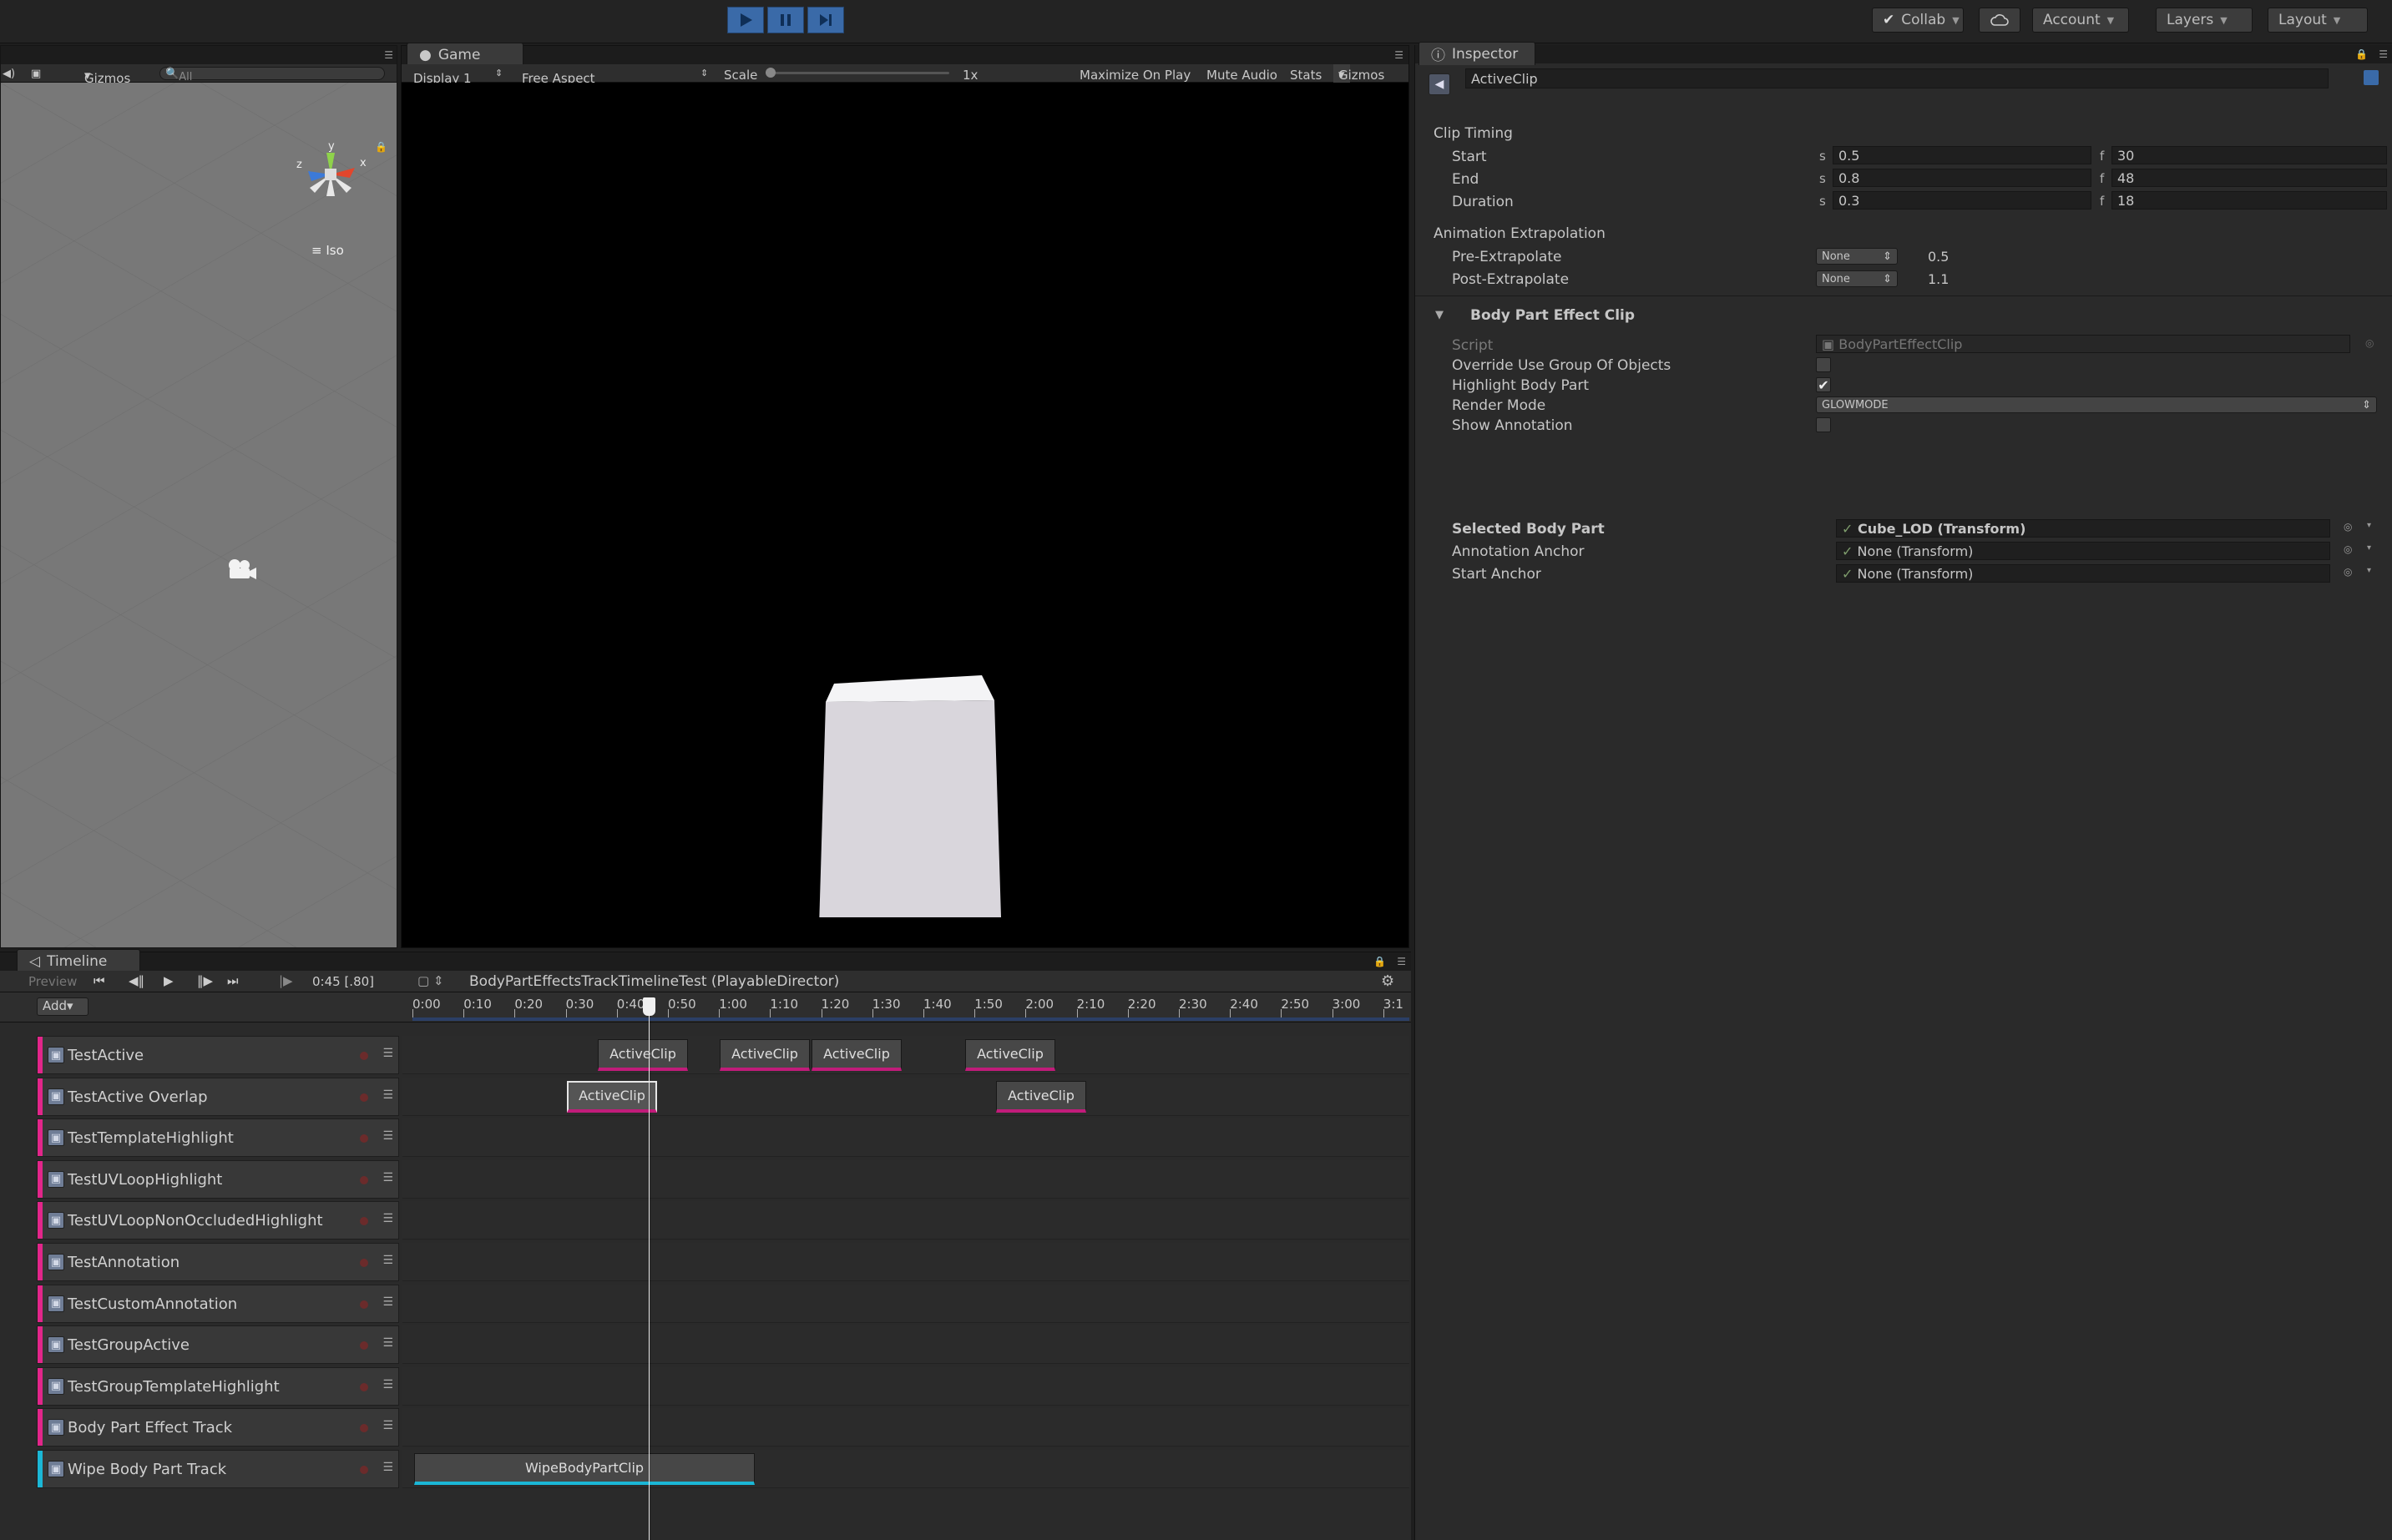  Describe the element at coordinates (52, 981) in the screenshot. I see `preview-toggle: Preview` at that location.